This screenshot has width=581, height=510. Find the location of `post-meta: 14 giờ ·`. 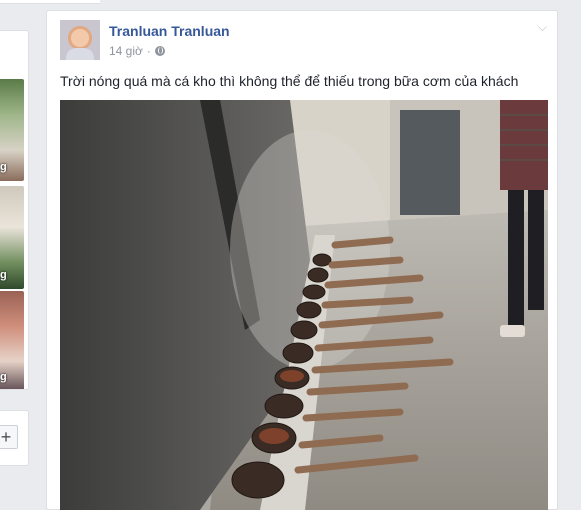

post-meta: 14 giờ · is located at coordinates (137, 51).